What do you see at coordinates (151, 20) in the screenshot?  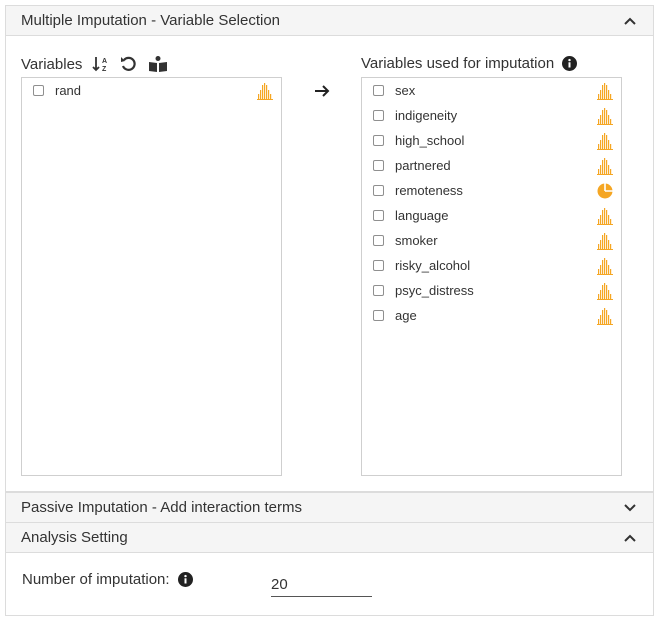 I see `mi-section-title: Multiple Imputation - Variable Selection` at bounding box center [151, 20].